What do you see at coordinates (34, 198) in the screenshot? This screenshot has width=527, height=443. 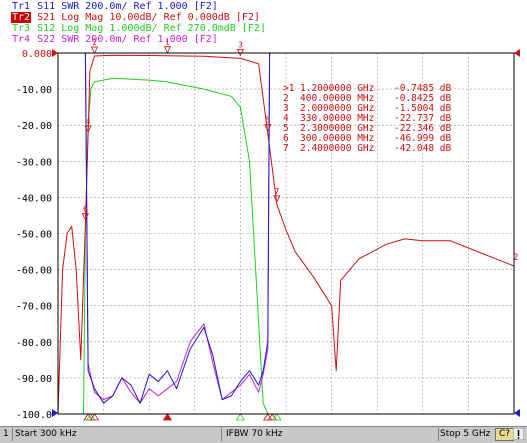 I see `y-tick-label: -40.00` at bounding box center [34, 198].